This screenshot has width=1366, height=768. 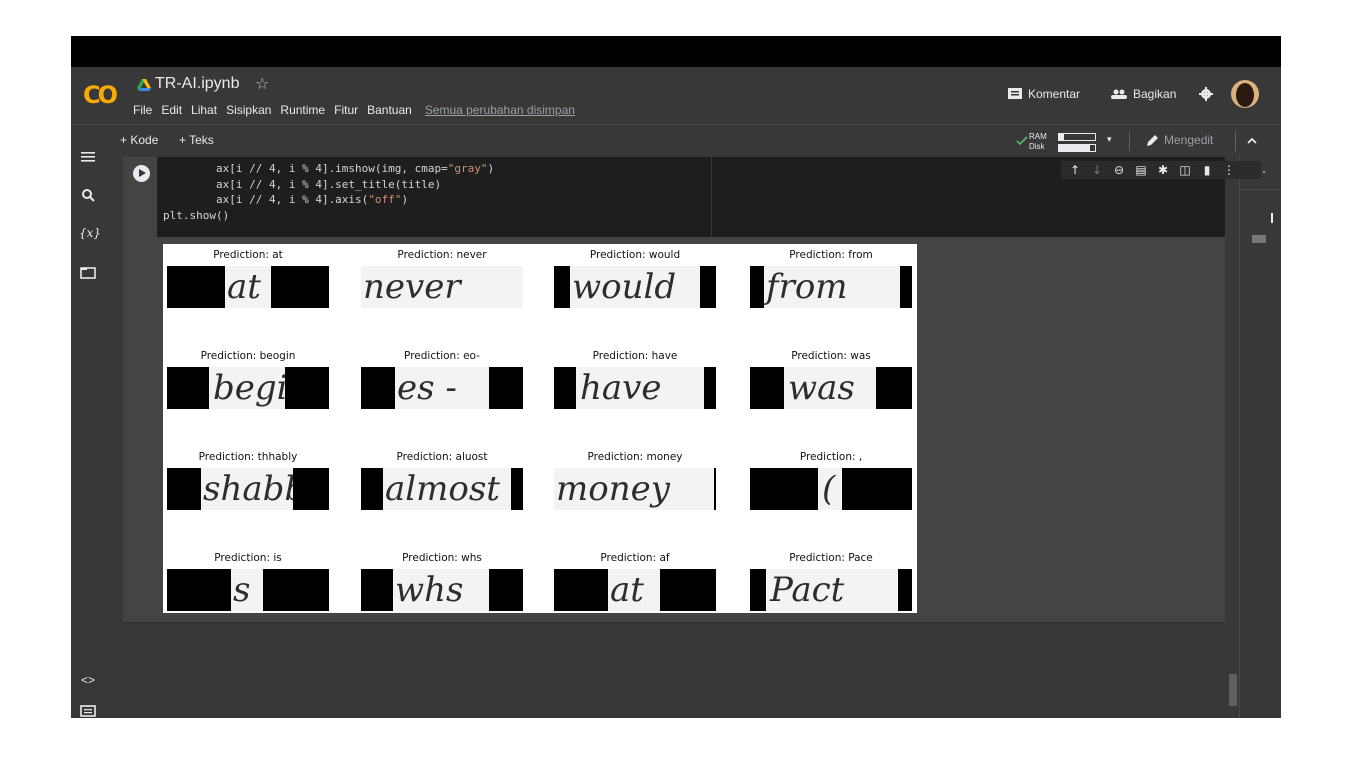 What do you see at coordinates (442, 457) in the screenshot?
I see `prediction-title: Prediction: aluost` at bounding box center [442, 457].